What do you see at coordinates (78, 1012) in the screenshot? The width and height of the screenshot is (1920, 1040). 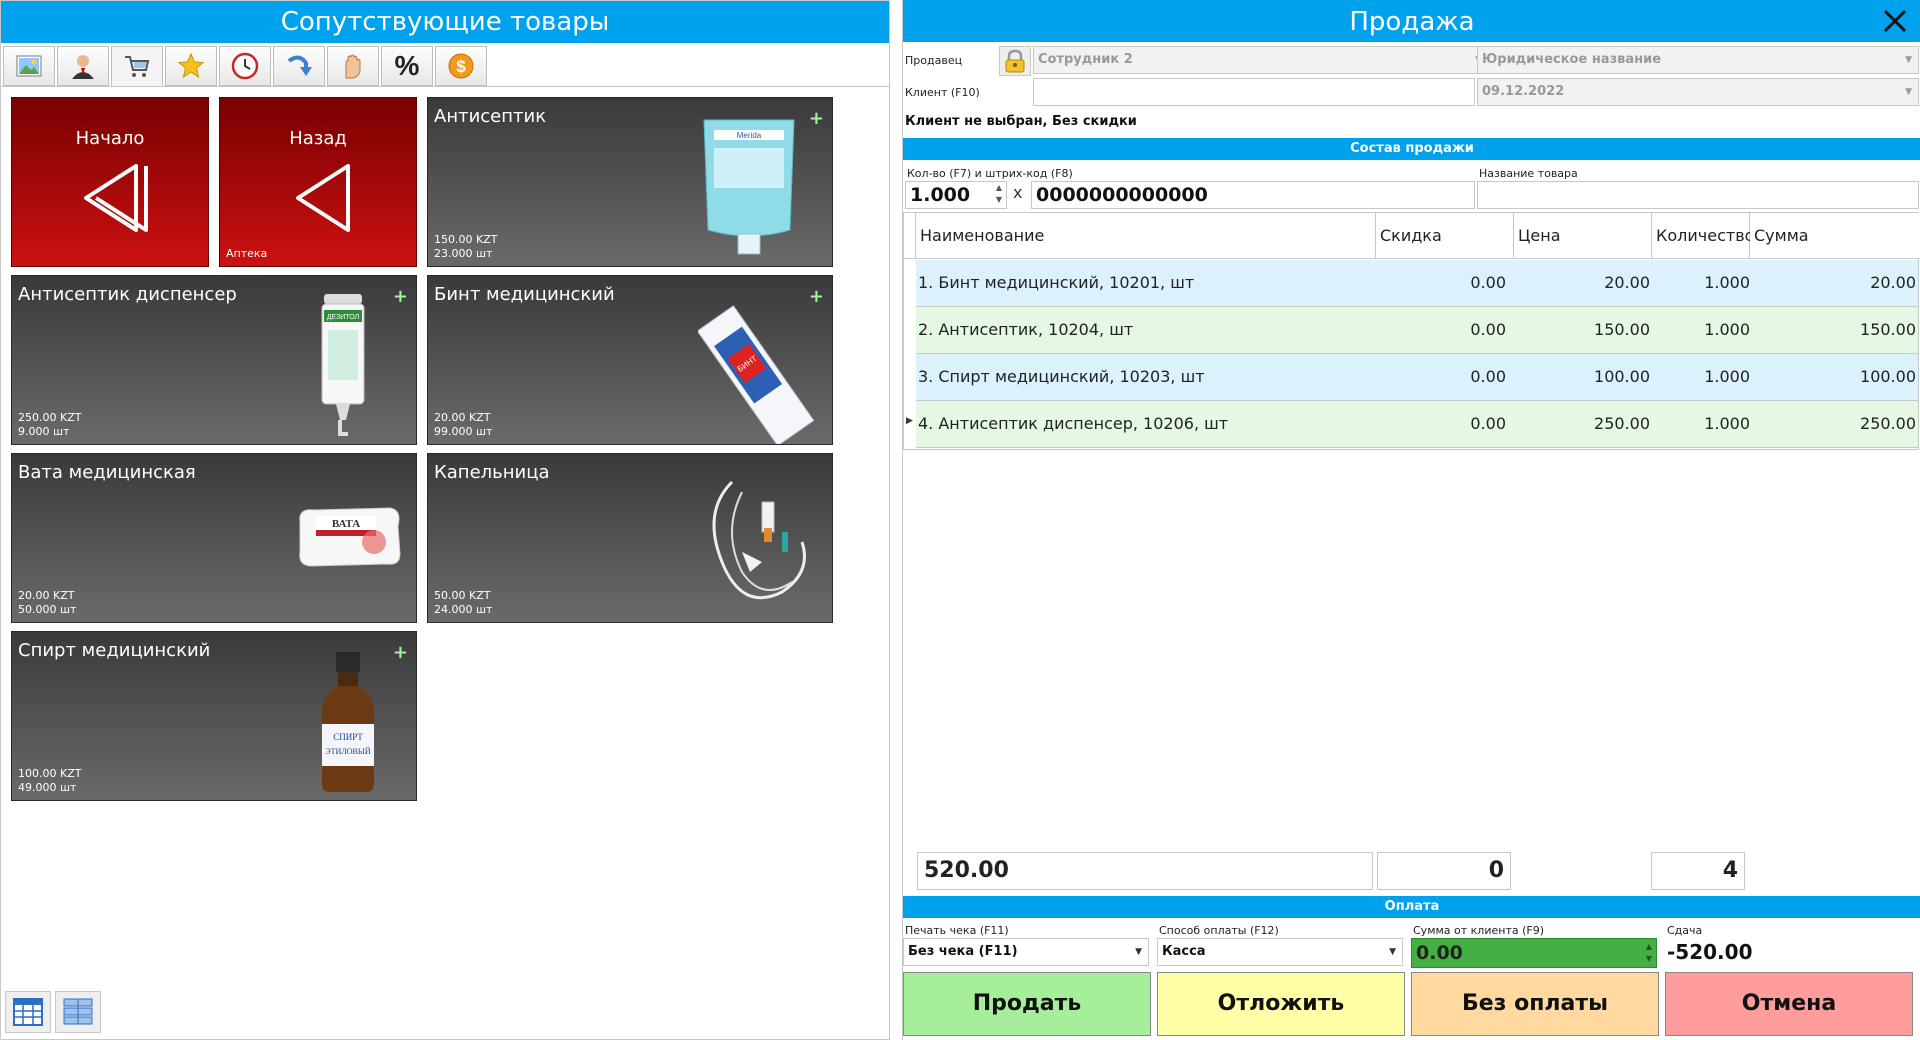 I see `tile-view-icon` at bounding box center [78, 1012].